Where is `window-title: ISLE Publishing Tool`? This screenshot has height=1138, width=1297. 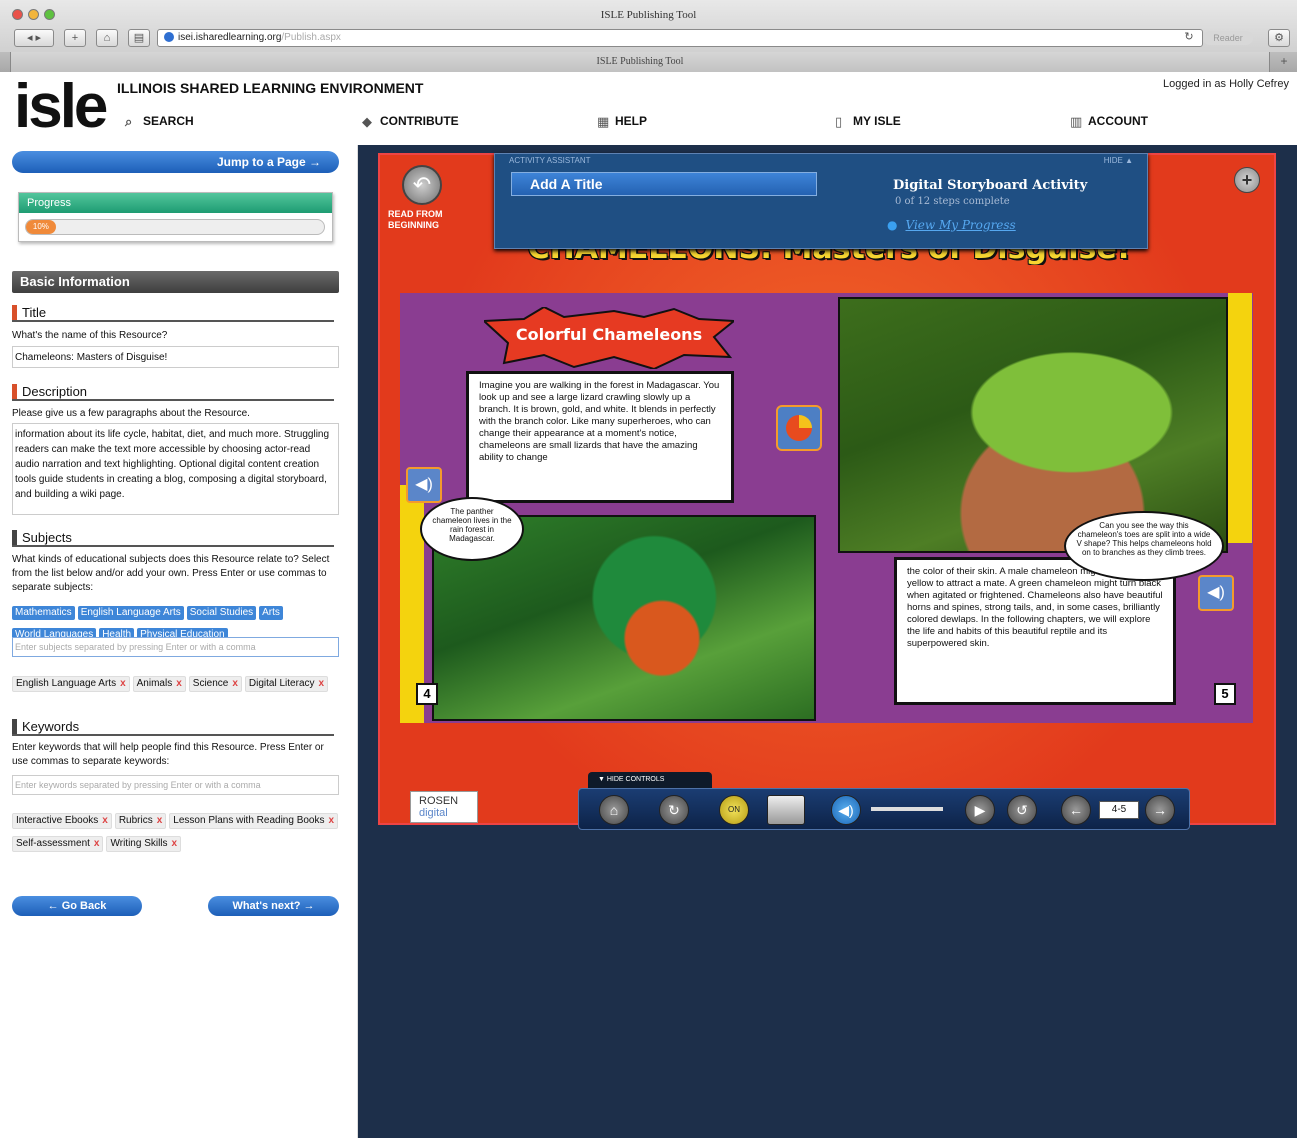
window-title: ISLE Publishing Tool is located at coordinates (648, 15).